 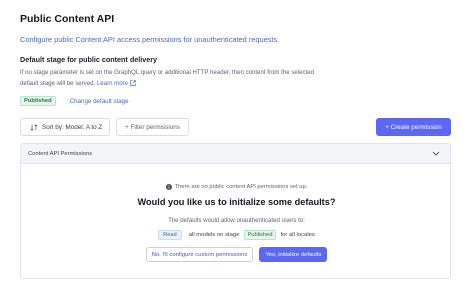 I want to click on perm-locales-text: for all locales, so click(x=297, y=235).